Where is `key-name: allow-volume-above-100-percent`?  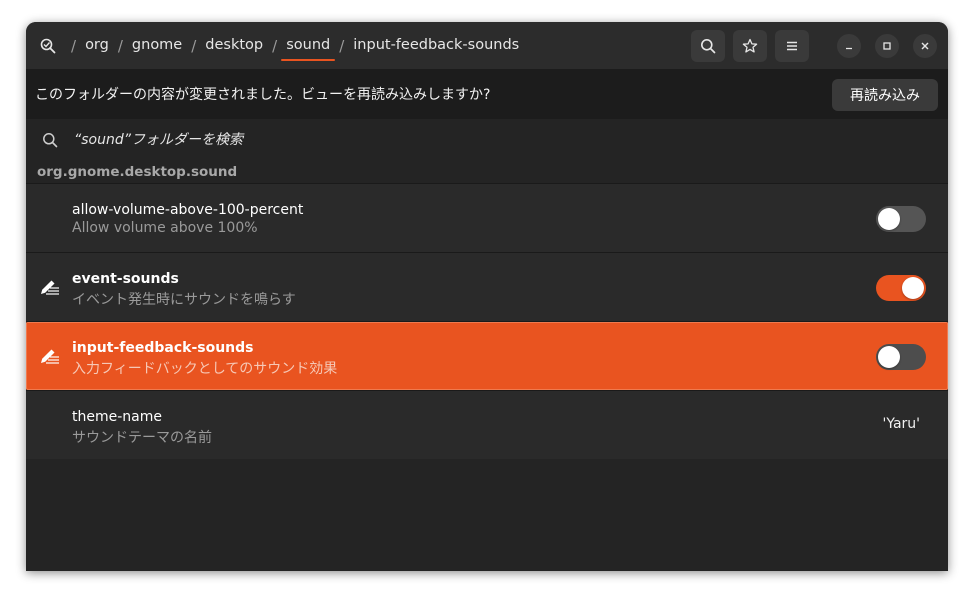
key-name: allow-volume-above-100-percent is located at coordinates (188, 210).